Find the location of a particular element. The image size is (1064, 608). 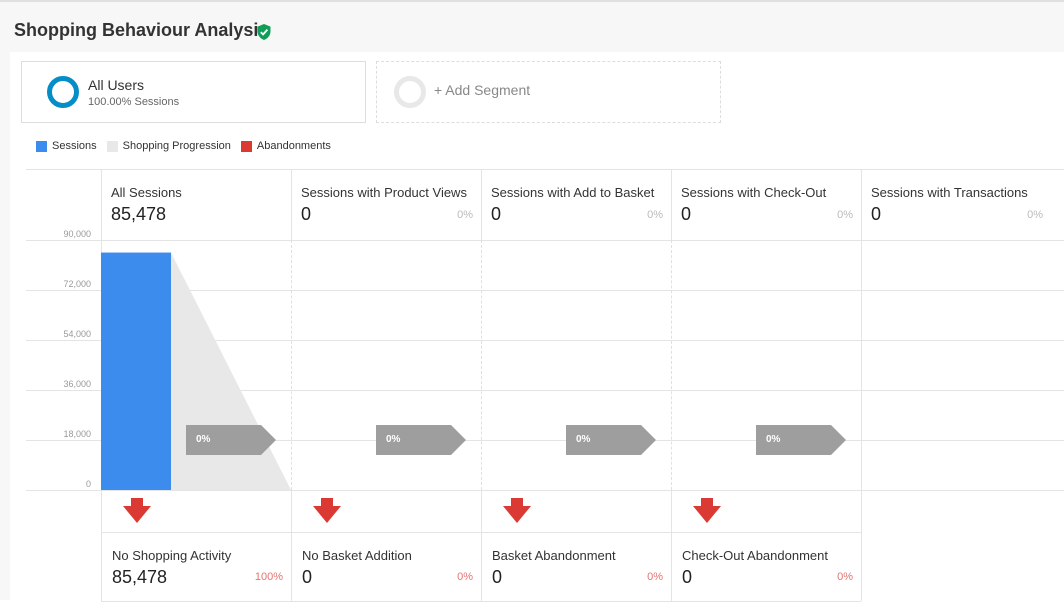

legend-label-abandonments: Abandonments is located at coordinates (293, 146).